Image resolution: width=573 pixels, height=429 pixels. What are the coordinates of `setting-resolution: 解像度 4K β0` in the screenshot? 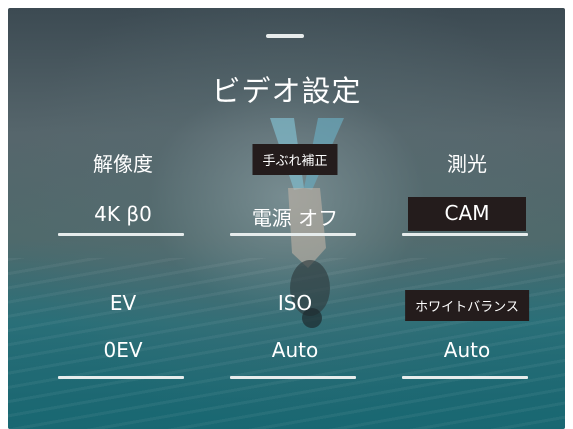 It's located at (123, 194).